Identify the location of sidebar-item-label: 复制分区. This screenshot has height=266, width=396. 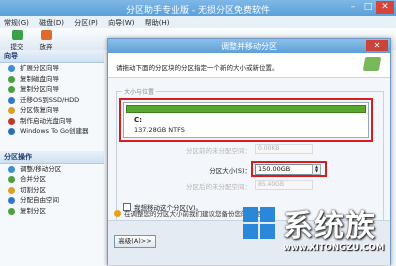
(33, 210).